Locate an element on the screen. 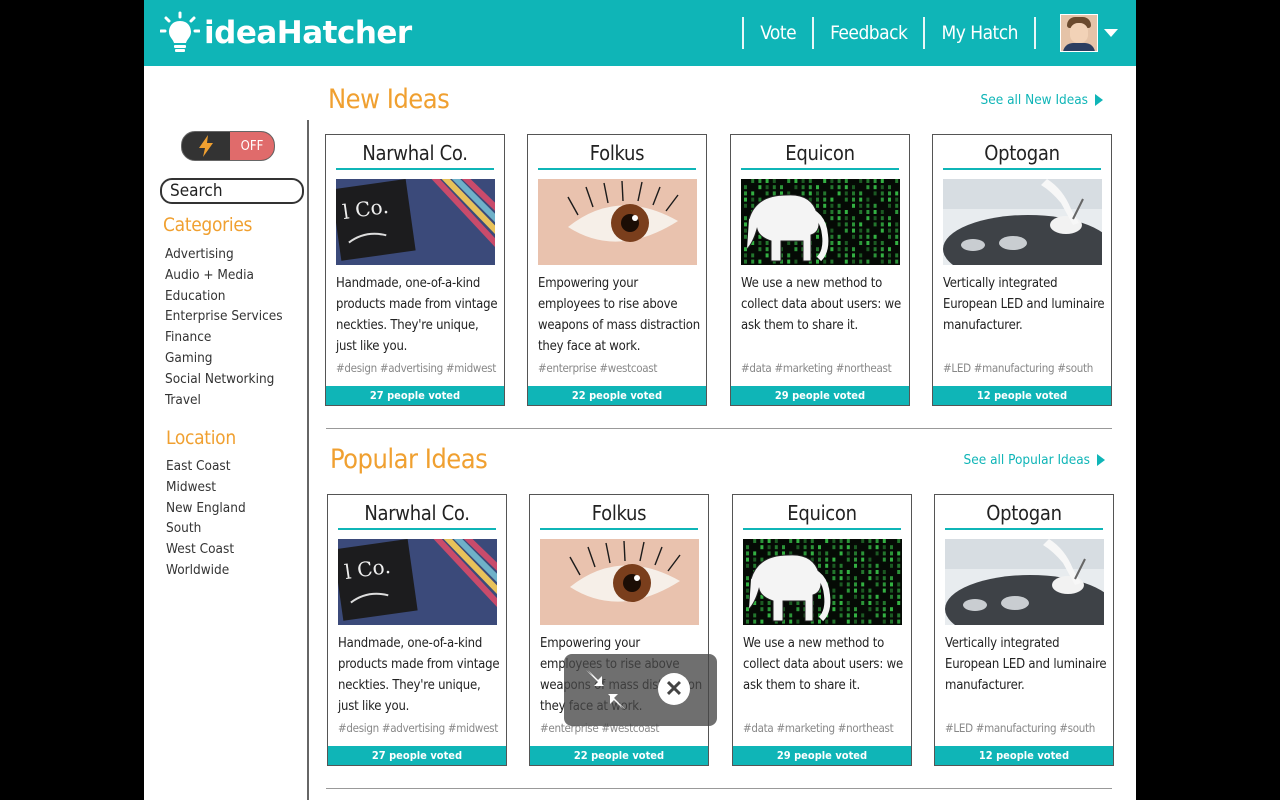 The width and height of the screenshot is (1280, 800). see-all-label: See all New Ideas is located at coordinates (1034, 100).